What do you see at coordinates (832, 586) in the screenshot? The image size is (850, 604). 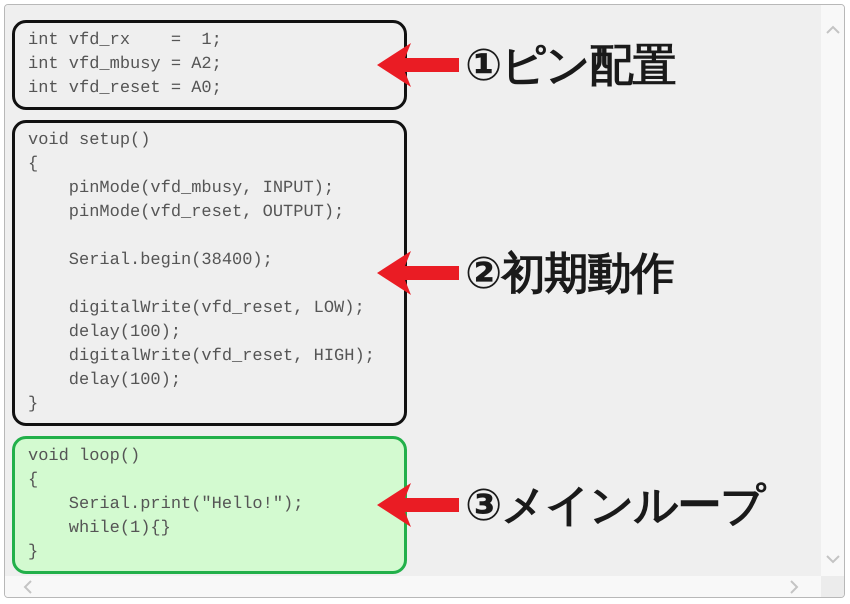 I see `scrollbar-corner` at bounding box center [832, 586].